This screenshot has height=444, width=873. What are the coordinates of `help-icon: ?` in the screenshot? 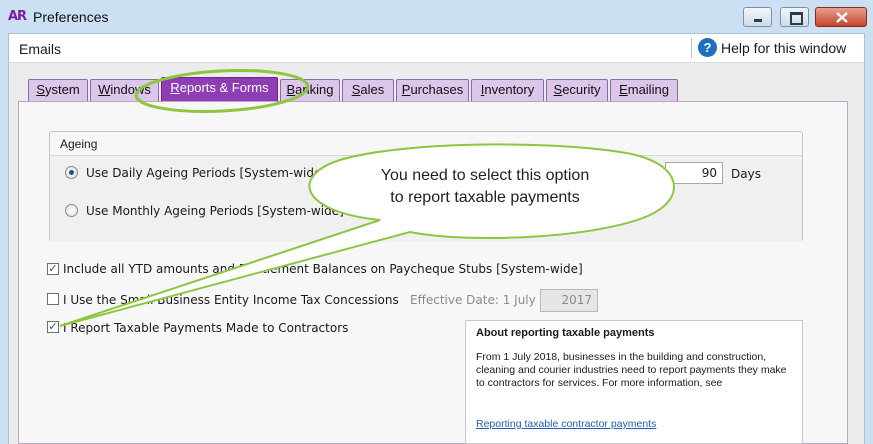 It's located at (707, 47).